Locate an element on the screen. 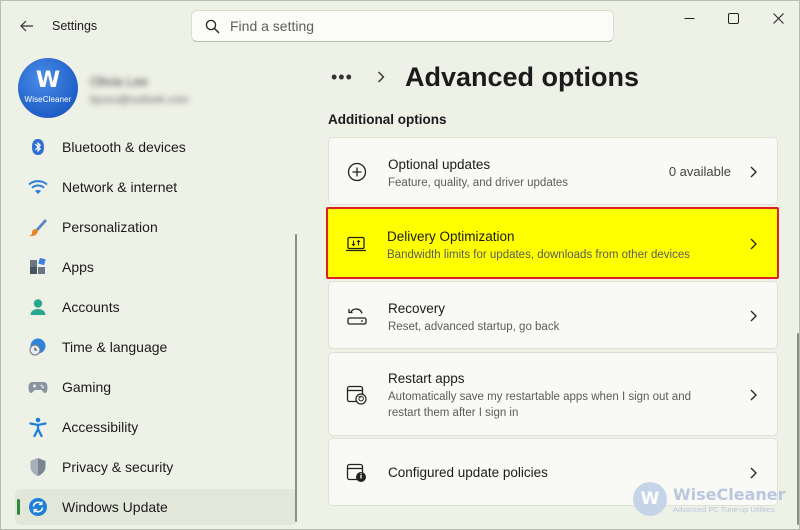 The image size is (800, 530). policy-icon is located at coordinates (357, 473).